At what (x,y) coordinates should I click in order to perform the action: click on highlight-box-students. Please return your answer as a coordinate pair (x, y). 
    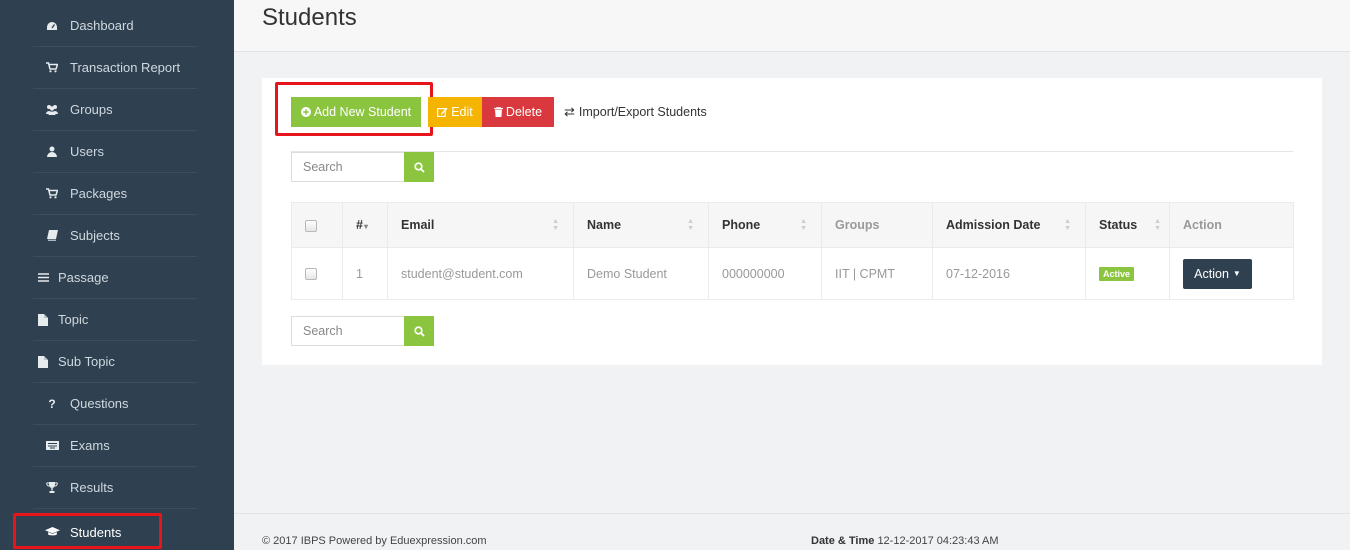
    Looking at the image, I should click on (87, 531).